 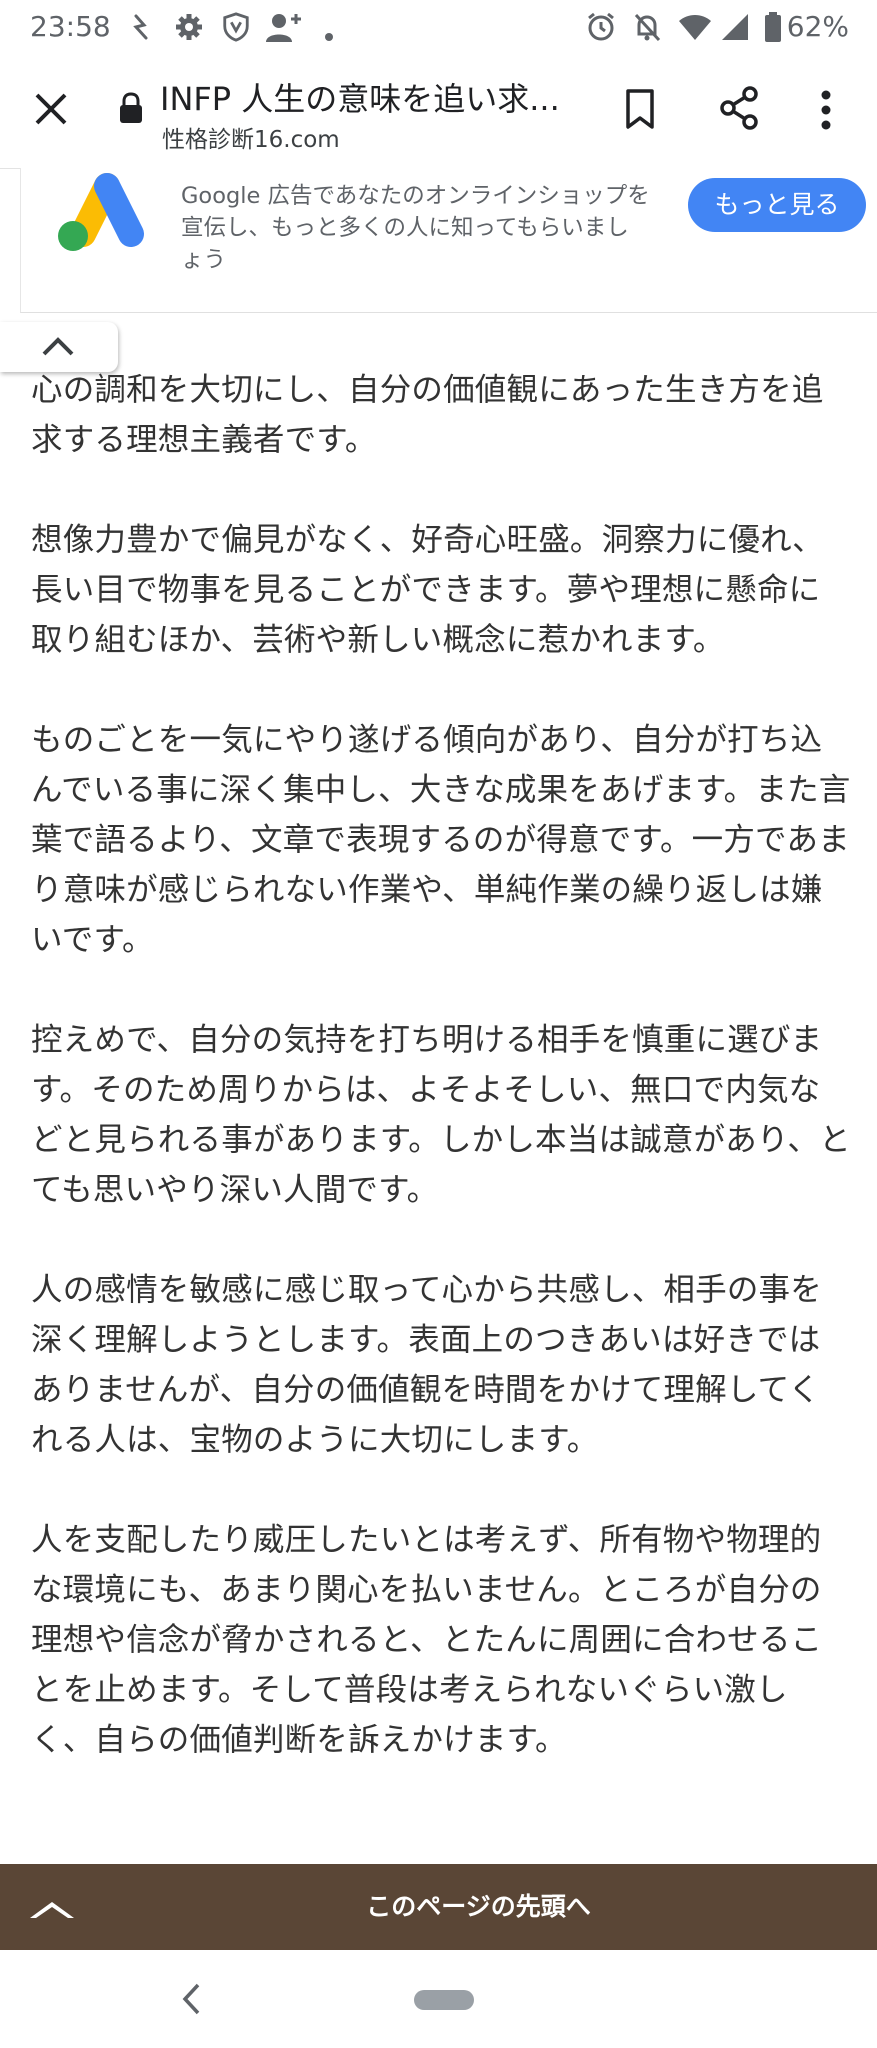 What do you see at coordinates (739, 108) in the screenshot?
I see `share-icon` at bounding box center [739, 108].